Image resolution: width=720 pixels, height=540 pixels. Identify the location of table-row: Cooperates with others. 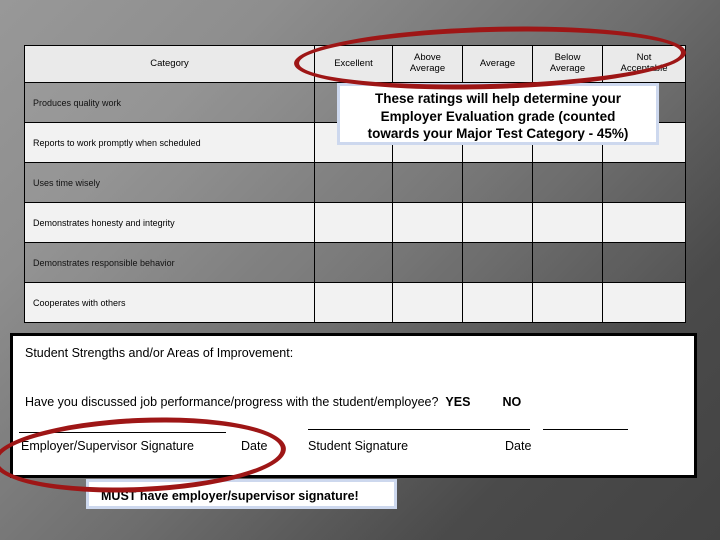
(355, 302).